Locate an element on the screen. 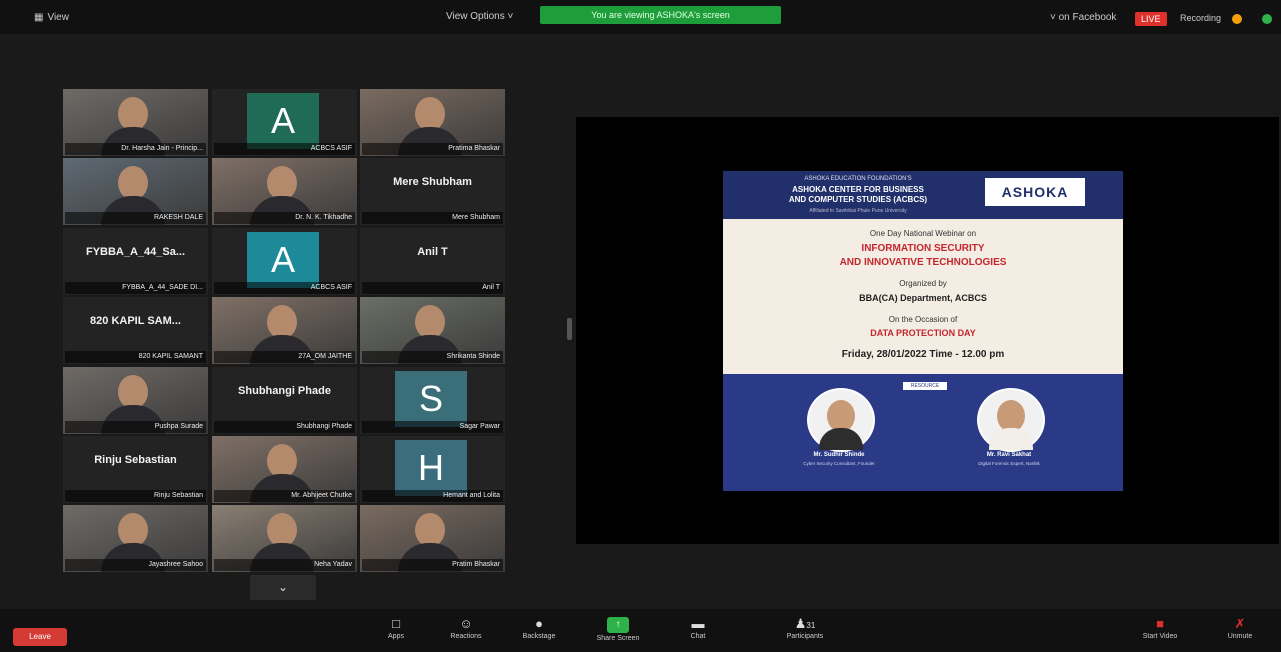 This screenshot has height=652, width=1281. participant-display-name: Mere Shubham is located at coordinates (432, 182).